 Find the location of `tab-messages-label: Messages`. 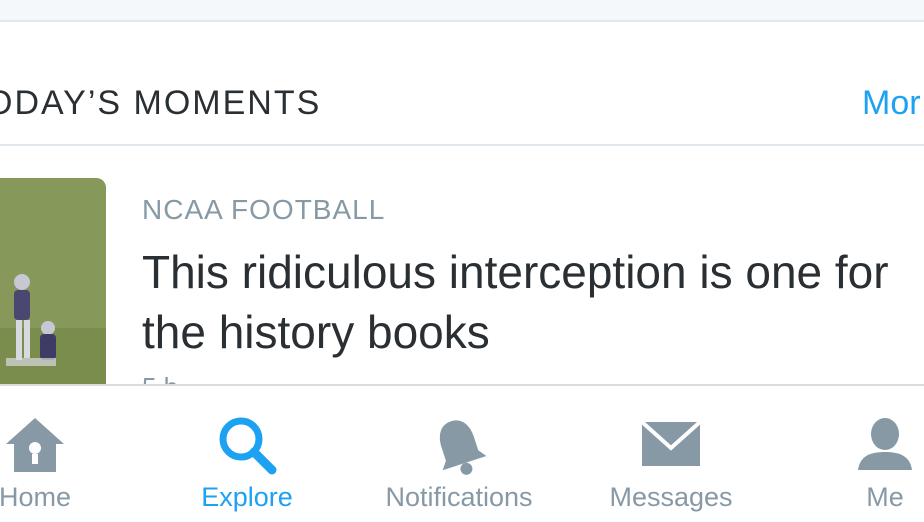

tab-messages-label: Messages is located at coordinates (671, 497).